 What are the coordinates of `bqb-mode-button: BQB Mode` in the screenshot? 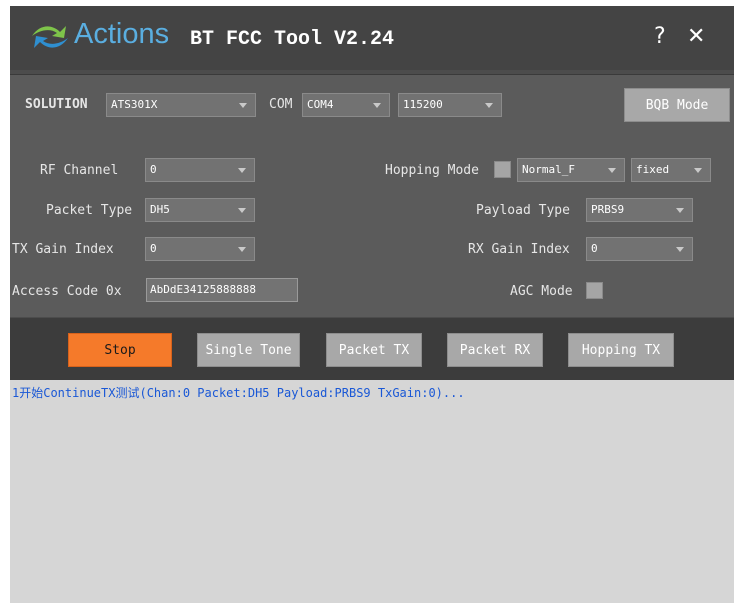 It's located at (677, 105).